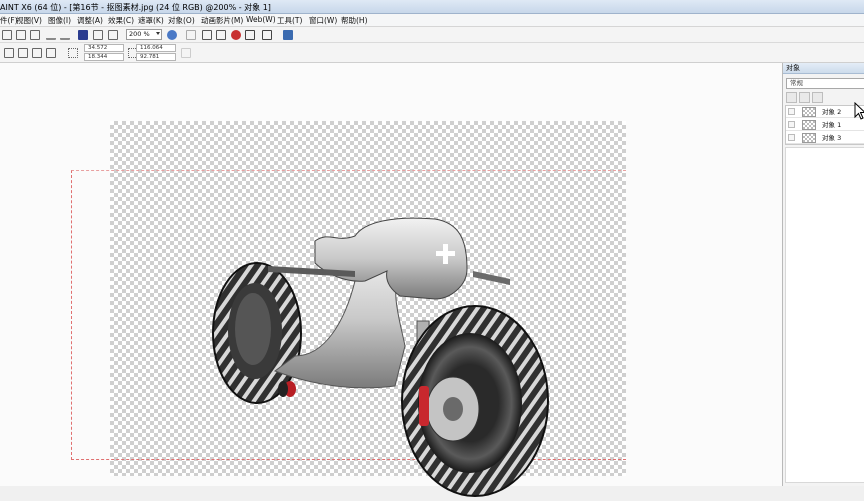  What do you see at coordinates (104, 48) in the screenshot?
I see `x-position-field: 34.572` at bounding box center [104, 48].